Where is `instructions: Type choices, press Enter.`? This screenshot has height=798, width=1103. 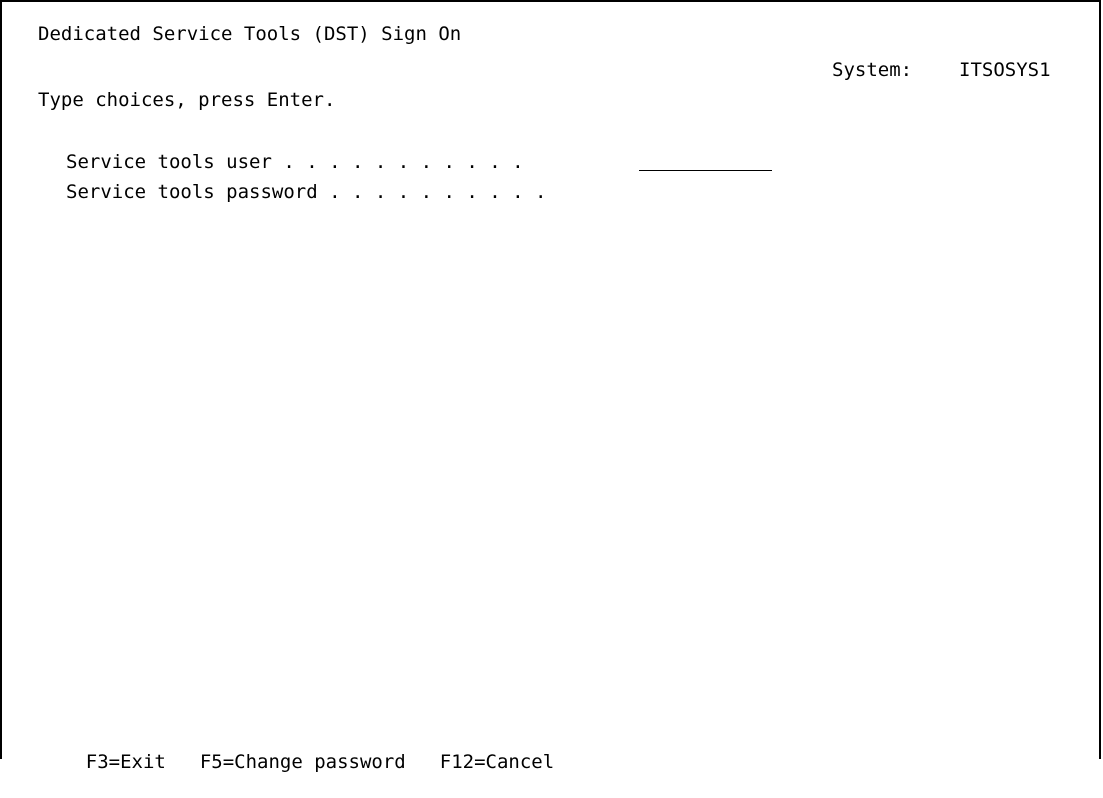
instructions: Type choices, press Enter. is located at coordinates (187, 100).